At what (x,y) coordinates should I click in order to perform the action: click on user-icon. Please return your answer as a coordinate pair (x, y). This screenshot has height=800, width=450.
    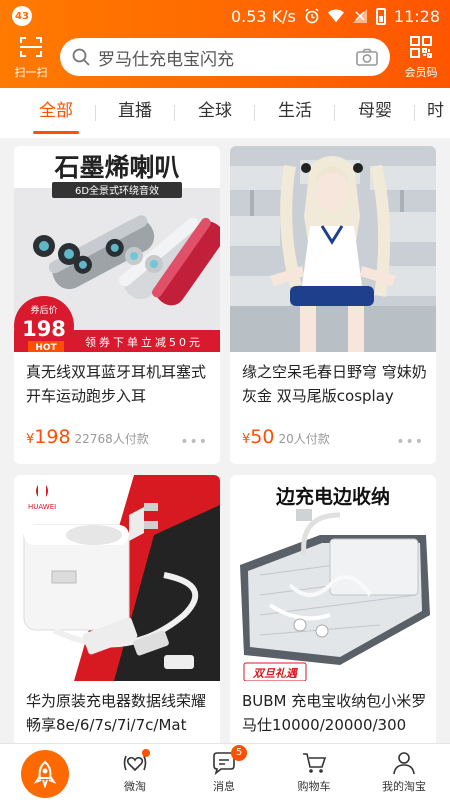
    Looking at the image, I should click on (404, 763).